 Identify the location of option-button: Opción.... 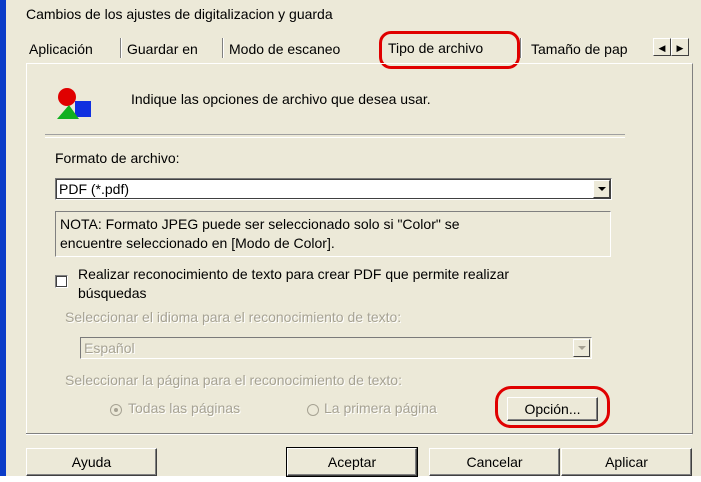
(552, 409).